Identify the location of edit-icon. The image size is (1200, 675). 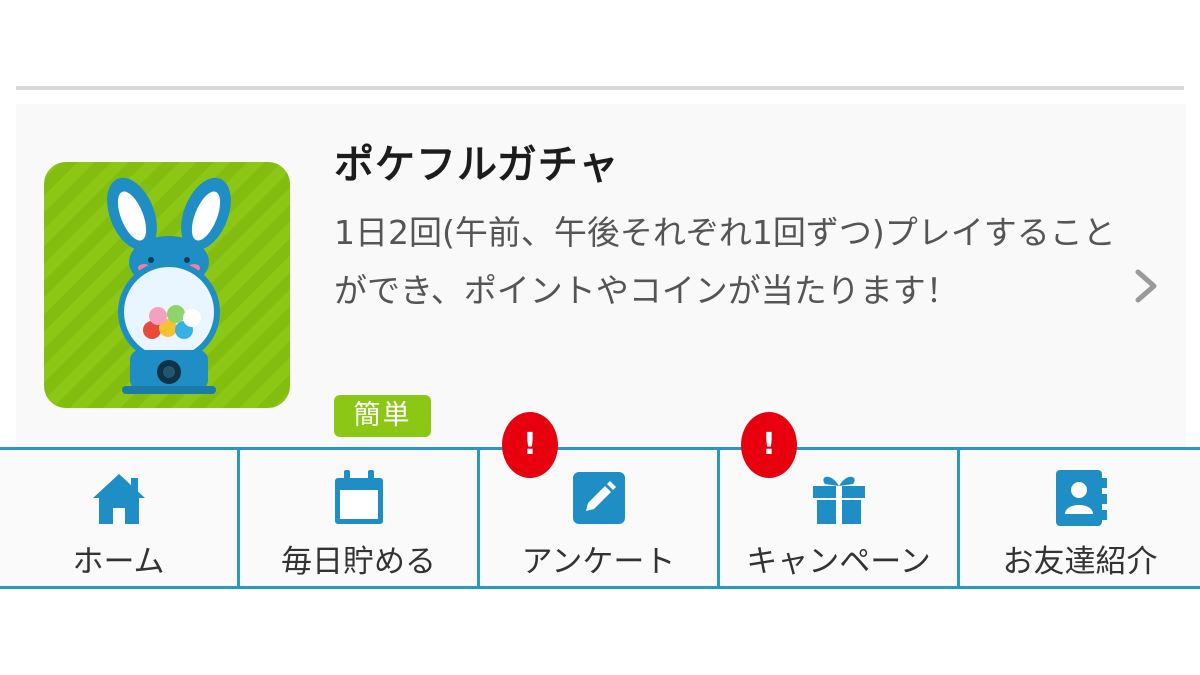
(598, 498).